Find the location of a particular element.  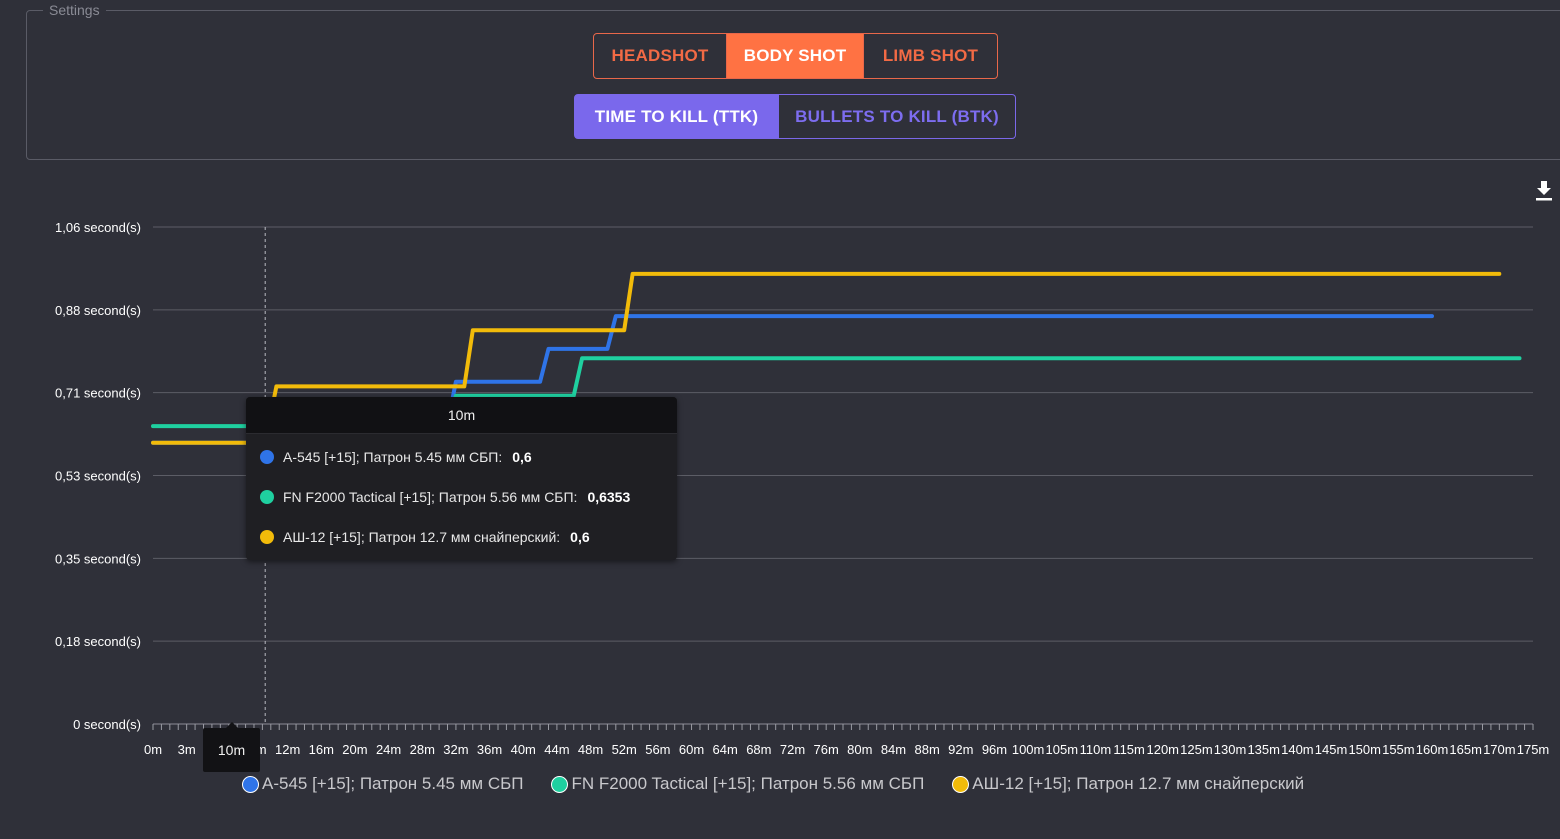

x-tick-label: 20m is located at coordinates (354, 749).